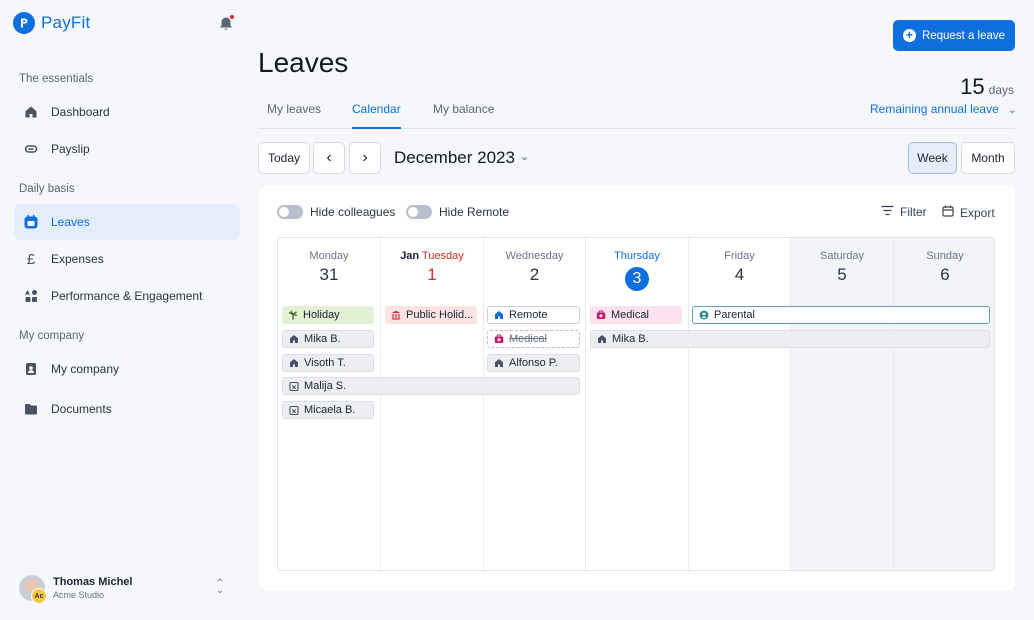 This screenshot has height=620, width=1034. What do you see at coordinates (325, 363) in the screenshot?
I see `event-label: Visoth T.` at bounding box center [325, 363].